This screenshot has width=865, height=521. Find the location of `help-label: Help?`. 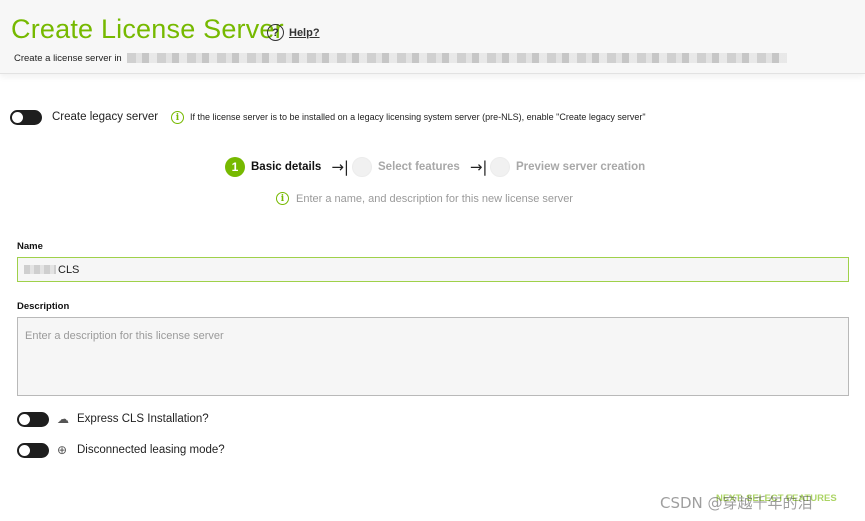

help-label: Help? is located at coordinates (304, 32).